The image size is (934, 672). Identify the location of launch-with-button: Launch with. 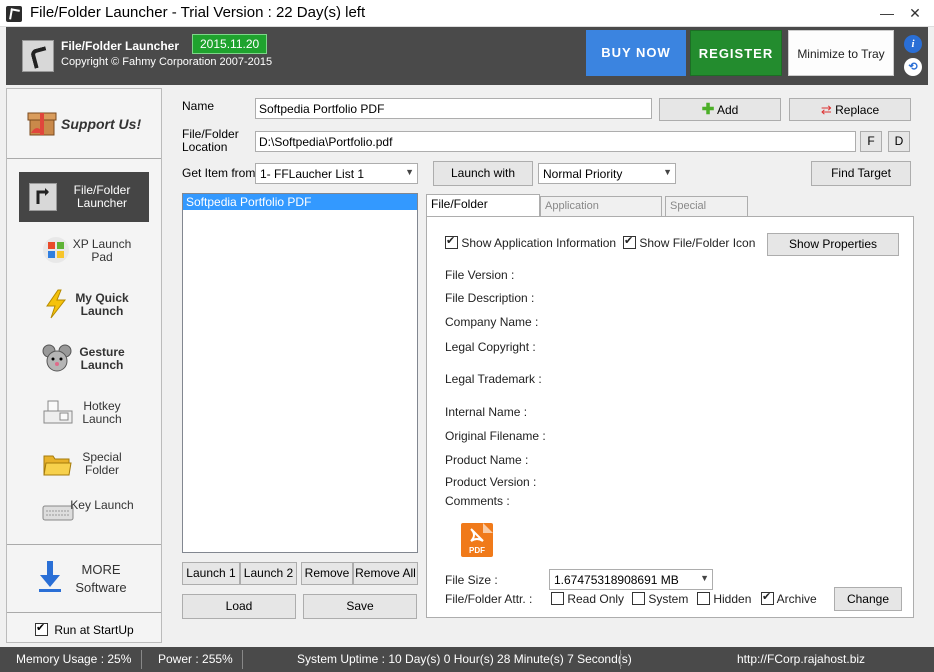
(483, 173).